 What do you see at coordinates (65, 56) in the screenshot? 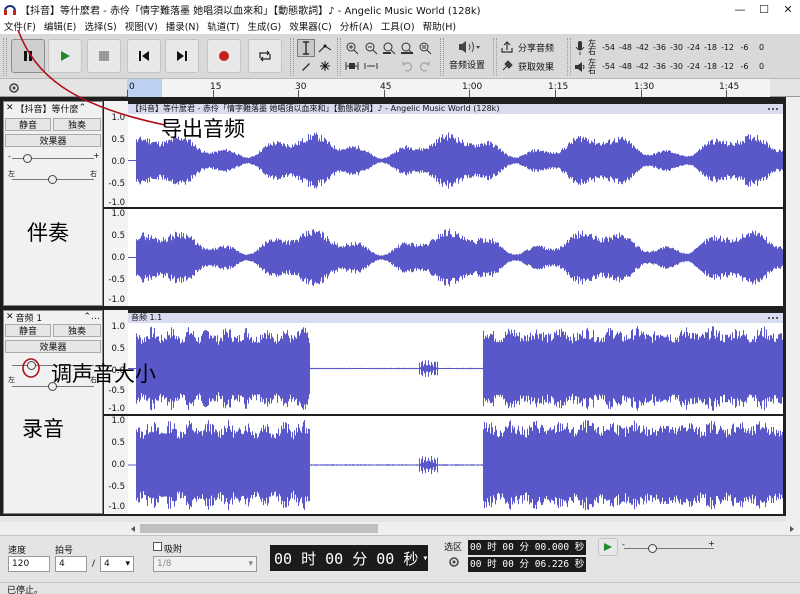
I see `play-button` at bounding box center [65, 56].